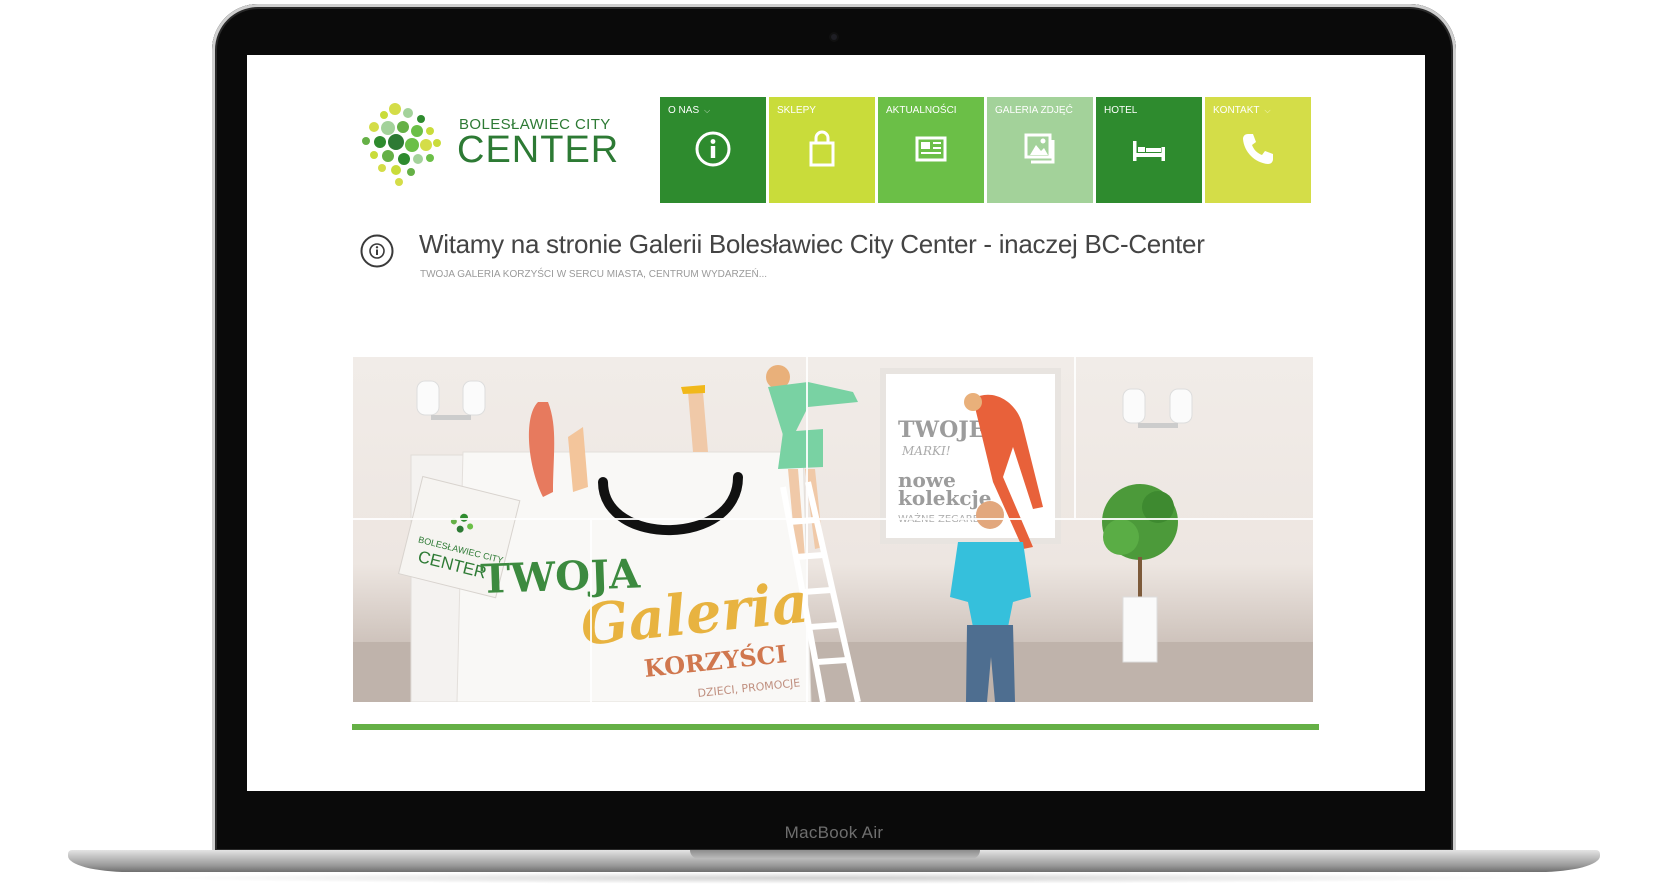  I want to click on nav-tile-aktualnosci: AKTUALNOŚCI, so click(931, 150).